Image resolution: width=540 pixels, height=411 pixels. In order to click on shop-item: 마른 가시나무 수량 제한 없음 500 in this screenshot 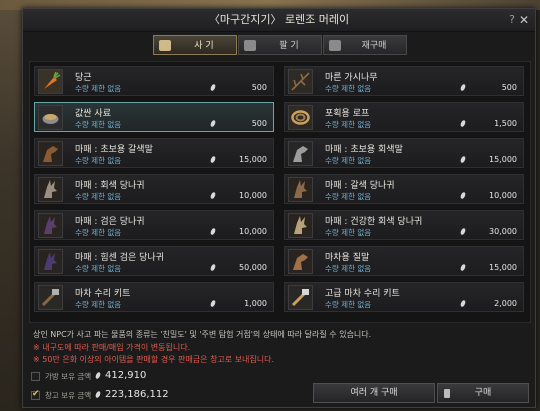, I will do `click(404, 81)`.